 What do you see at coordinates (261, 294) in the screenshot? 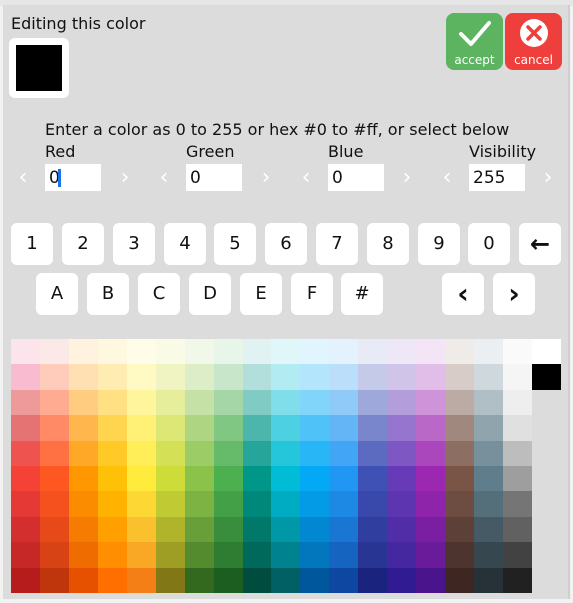
I see `key-e: E` at bounding box center [261, 294].